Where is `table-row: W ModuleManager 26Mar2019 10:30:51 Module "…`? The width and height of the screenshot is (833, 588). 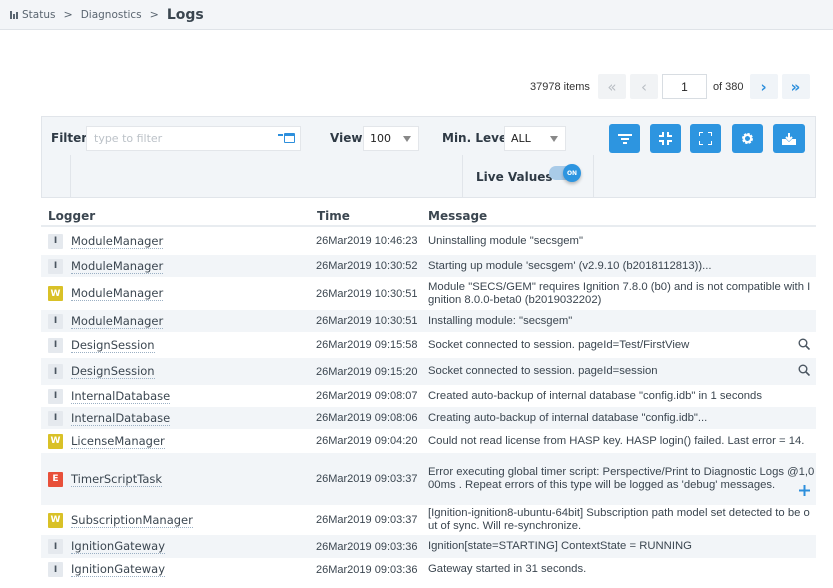 table-row: W ModuleManager 26Mar2019 10:30:51 Module "… is located at coordinates (428, 293).